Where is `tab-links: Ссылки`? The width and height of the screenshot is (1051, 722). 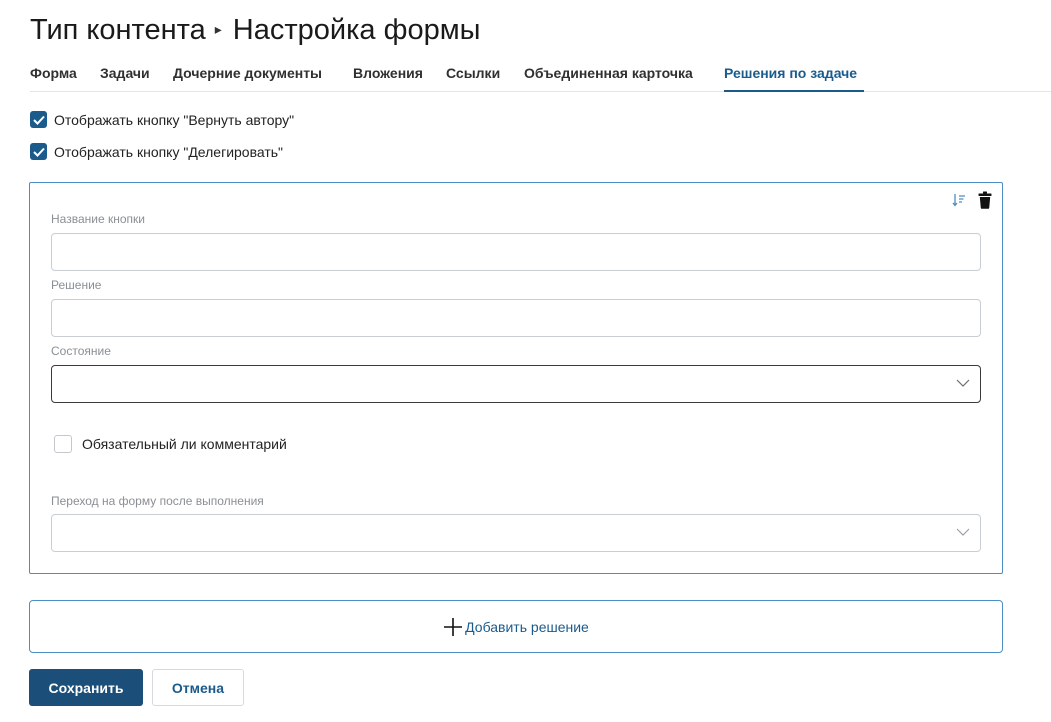
tab-links: Ссылки is located at coordinates (473, 73).